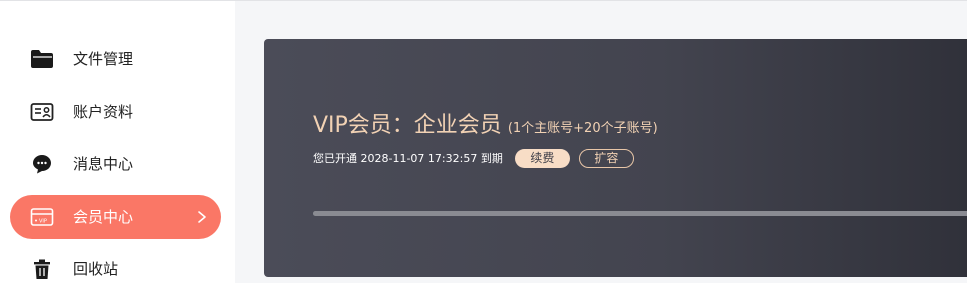  What do you see at coordinates (202, 217) in the screenshot?
I see `chevron-right-icon` at bounding box center [202, 217].